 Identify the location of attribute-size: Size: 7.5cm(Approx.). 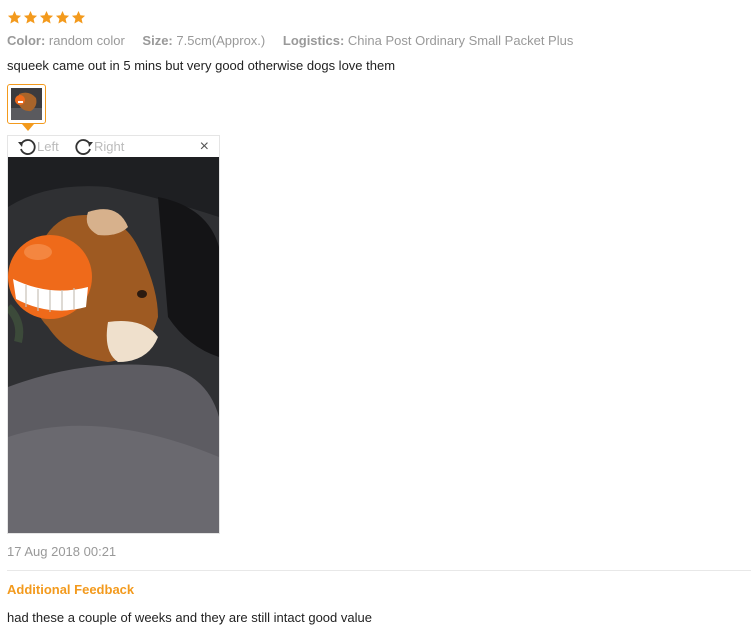
(204, 40).